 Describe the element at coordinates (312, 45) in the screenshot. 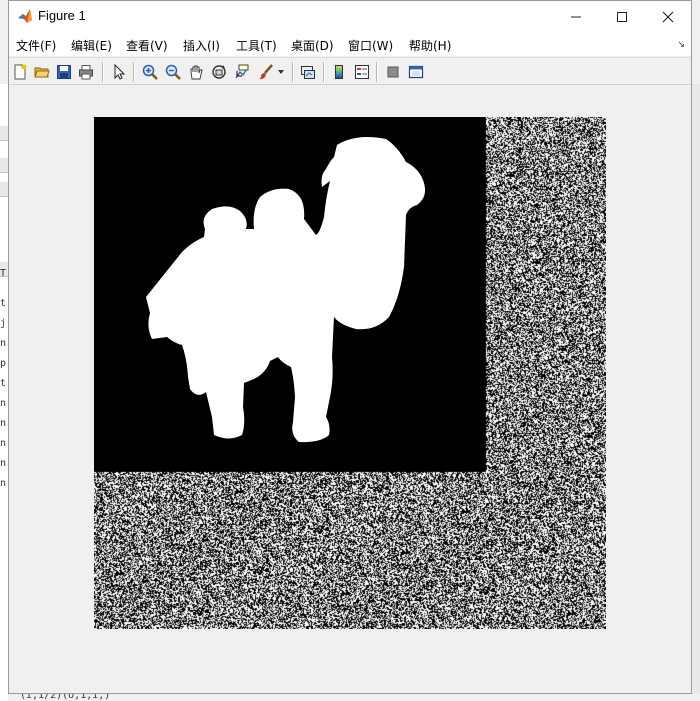

I see `menu-desktop: 桌面(D)` at that location.